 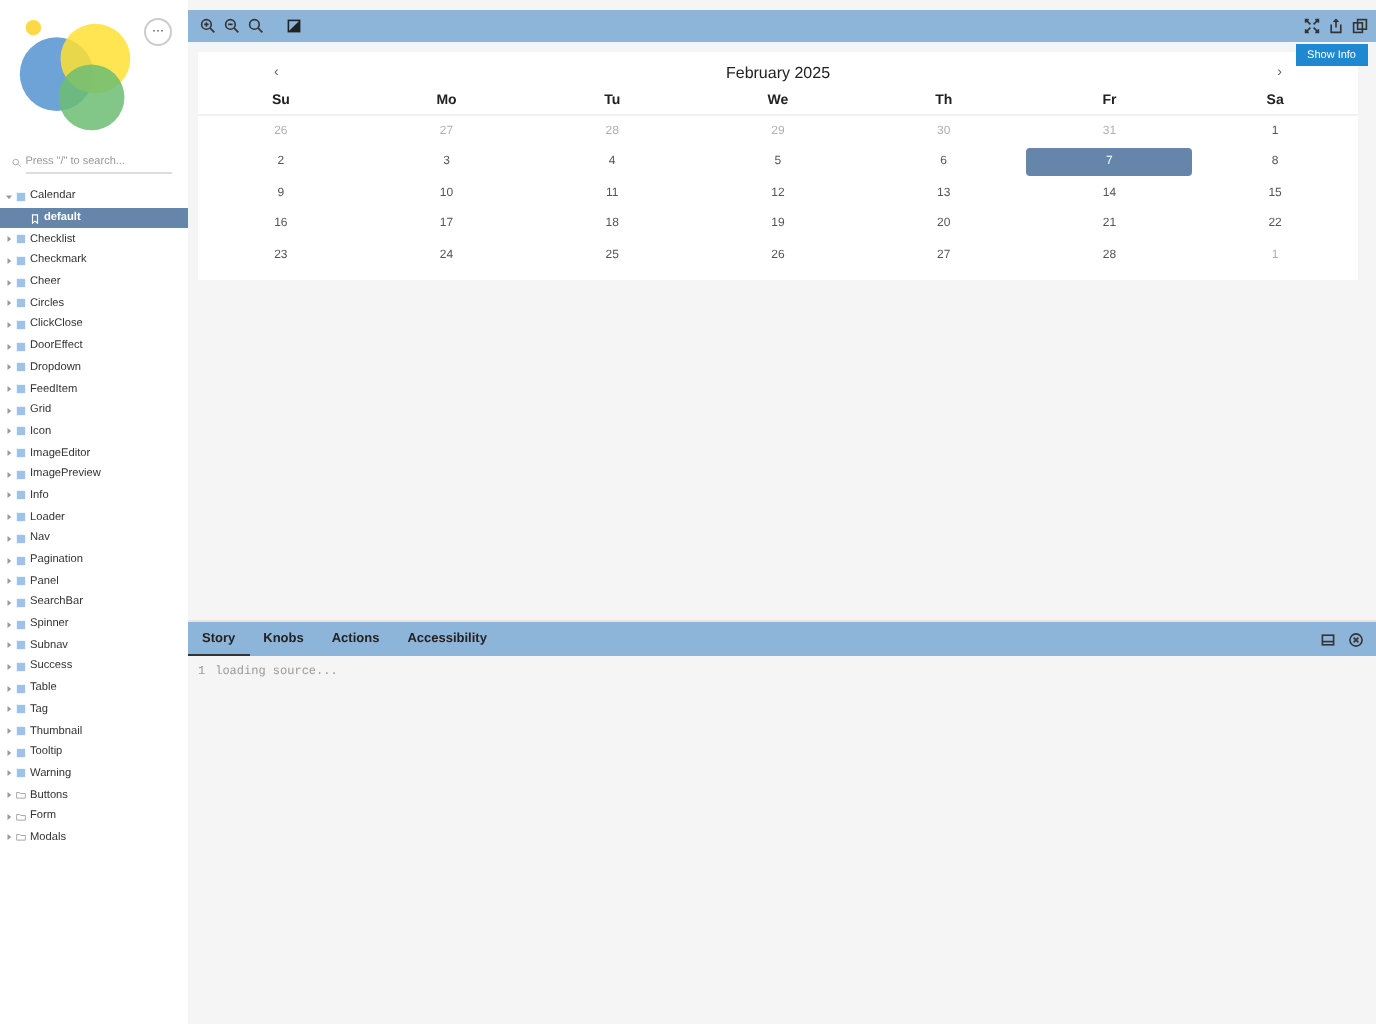 I want to click on search-icon, so click(x=17, y=162).